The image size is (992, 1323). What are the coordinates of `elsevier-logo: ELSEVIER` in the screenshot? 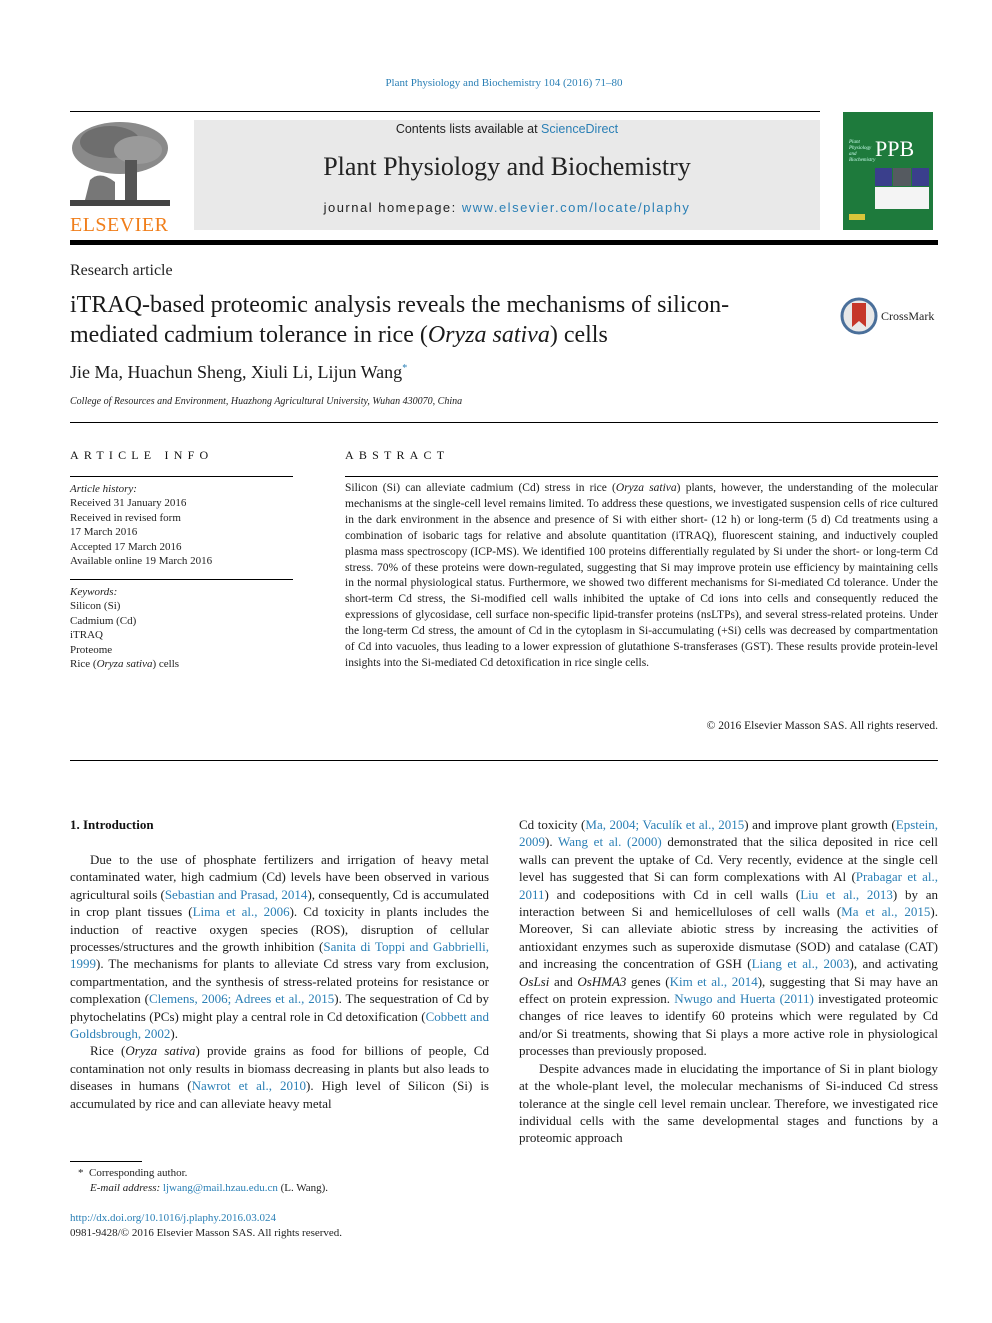 It's located at (121, 177).